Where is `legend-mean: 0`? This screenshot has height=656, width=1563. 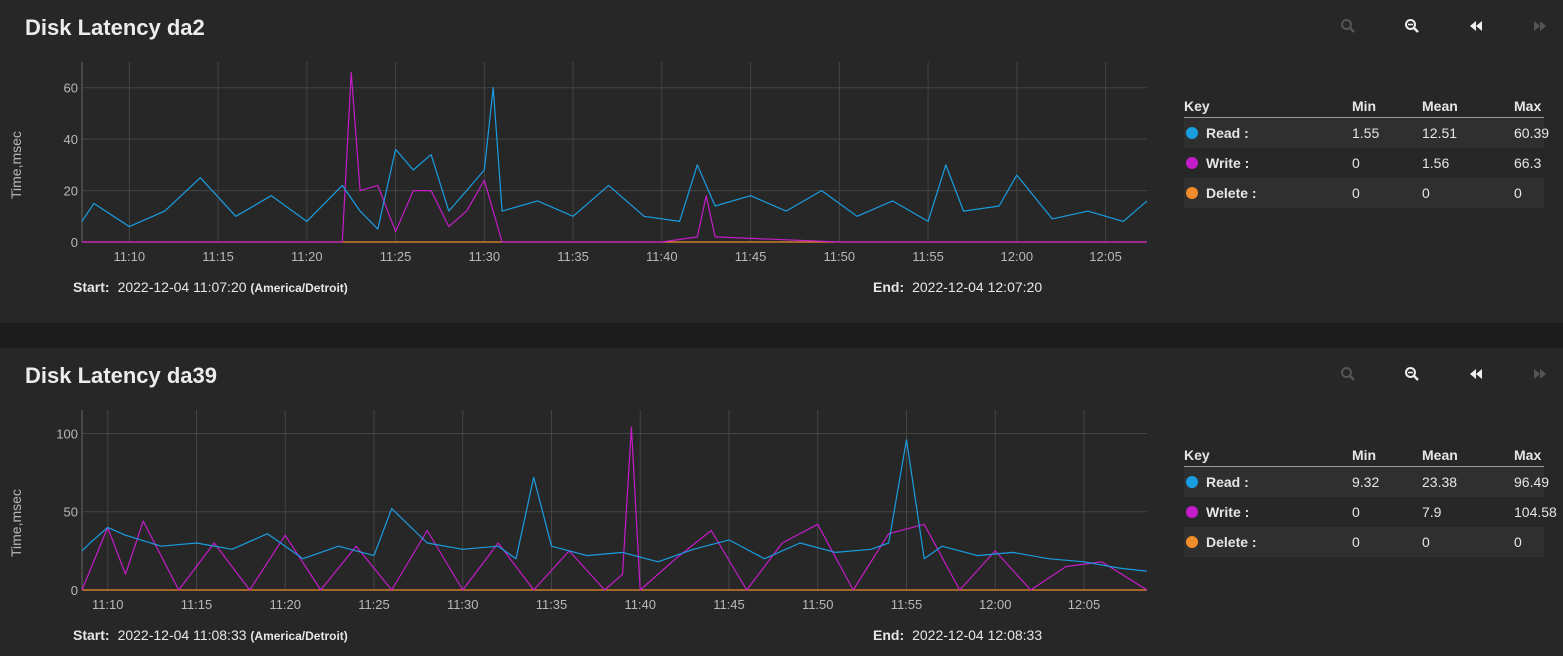
legend-mean: 0 is located at coordinates (1426, 193).